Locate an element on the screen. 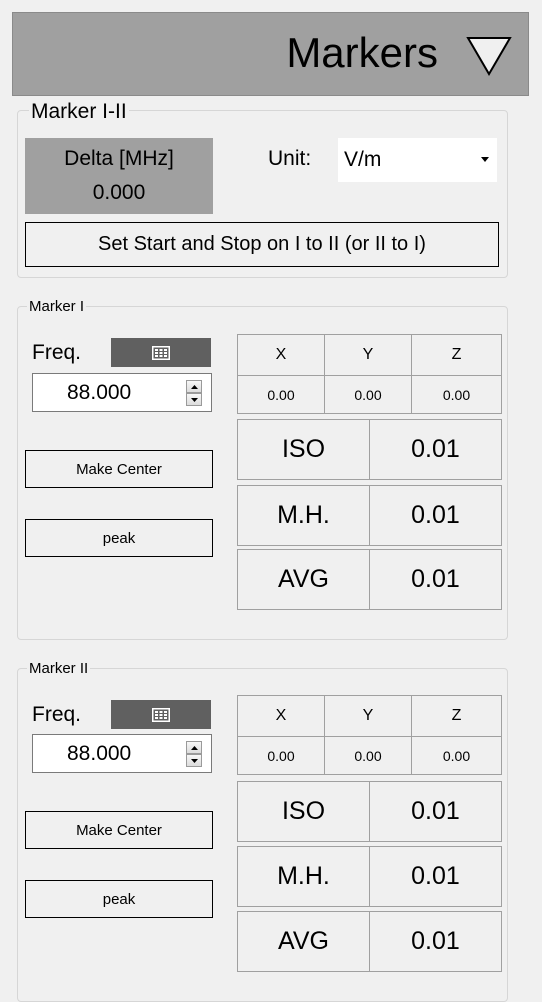  marker-ii-spin-down-button is located at coordinates (194, 760).